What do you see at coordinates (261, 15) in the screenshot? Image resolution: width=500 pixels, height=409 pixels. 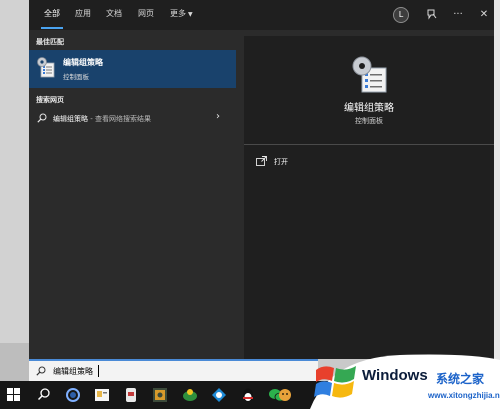 I see `search-tabs-bar: 全部 应用 文档 网页 更多 ▼ L ··· ✕` at bounding box center [261, 15].